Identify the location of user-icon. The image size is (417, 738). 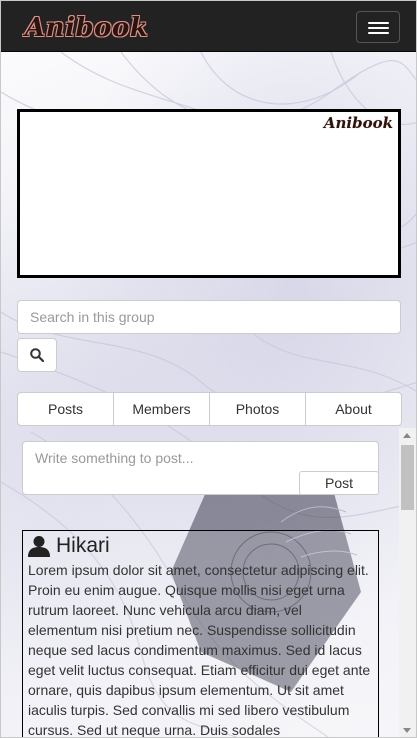
(39, 546).